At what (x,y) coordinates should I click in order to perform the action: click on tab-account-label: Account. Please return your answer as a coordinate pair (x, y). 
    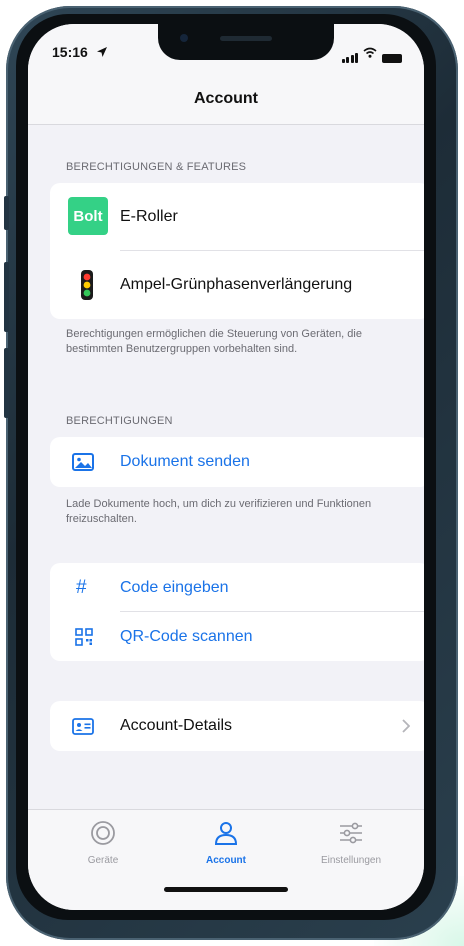
    Looking at the image, I should click on (226, 860).